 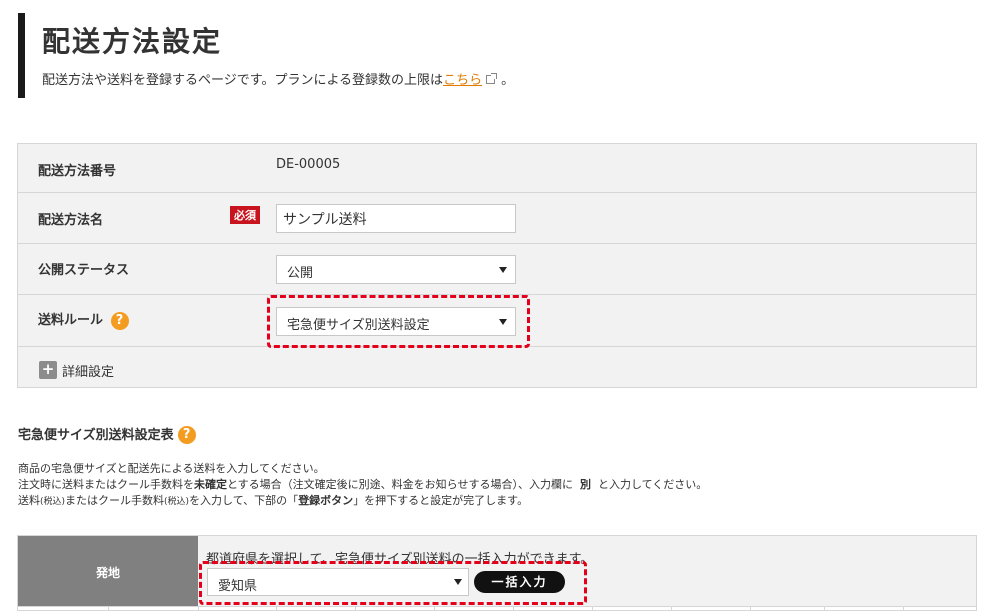 I want to click on method-name-input: サンプル送料, so click(x=396, y=218).